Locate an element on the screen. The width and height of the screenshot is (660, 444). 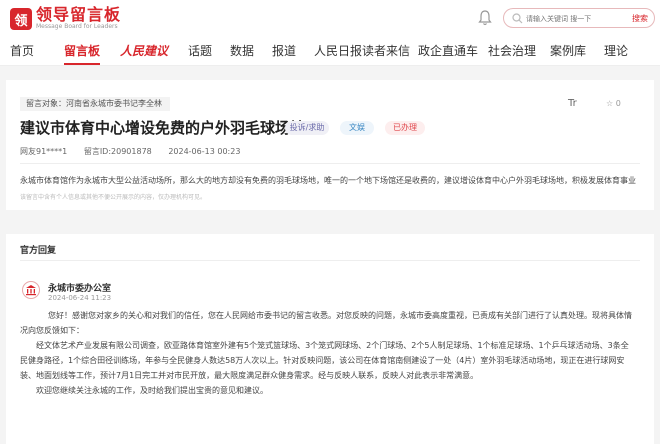
tag-domain: 文娱 is located at coordinates (357, 128).